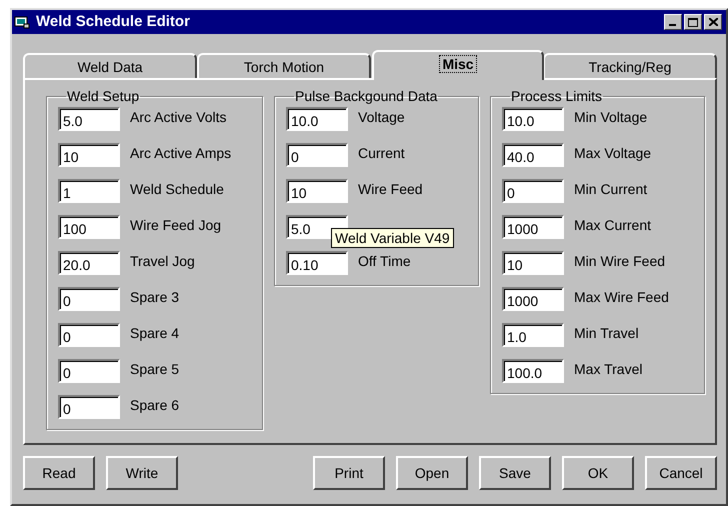 This screenshot has height=506, width=728. I want to click on field-label: Current, so click(381, 153).